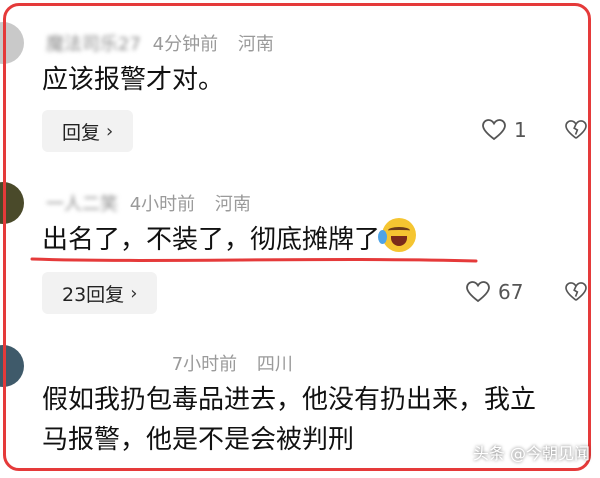 This screenshot has width=600, height=478. What do you see at coordinates (93, 294) in the screenshot?
I see `reply-label: 23回复` at bounding box center [93, 294].